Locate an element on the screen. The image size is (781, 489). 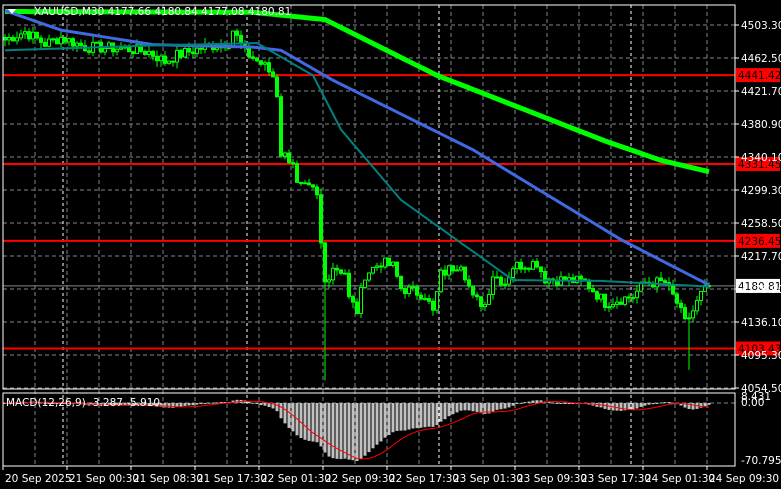
price-tick-label: 4176.90 is located at coordinates (761, 290).